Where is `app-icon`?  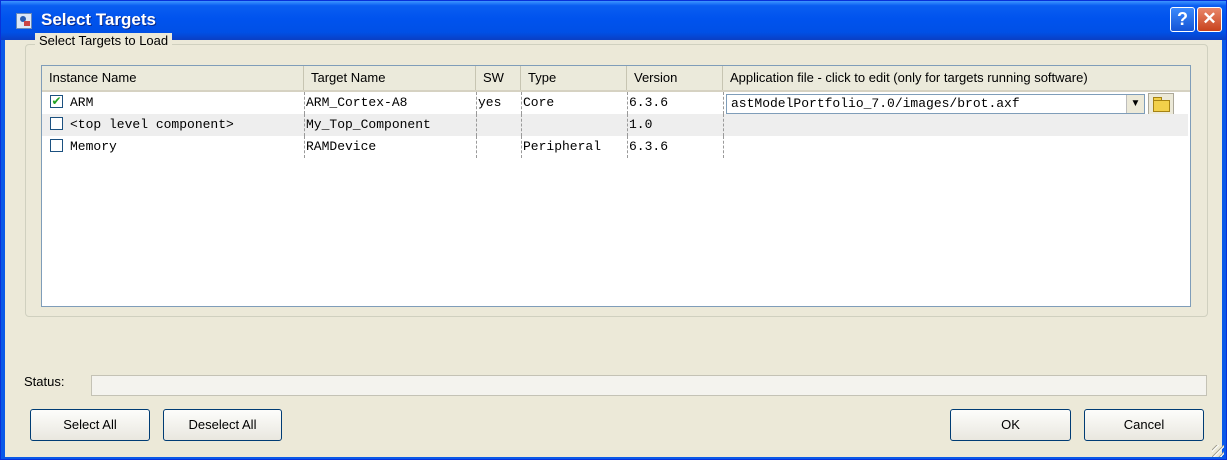 app-icon is located at coordinates (24, 21).